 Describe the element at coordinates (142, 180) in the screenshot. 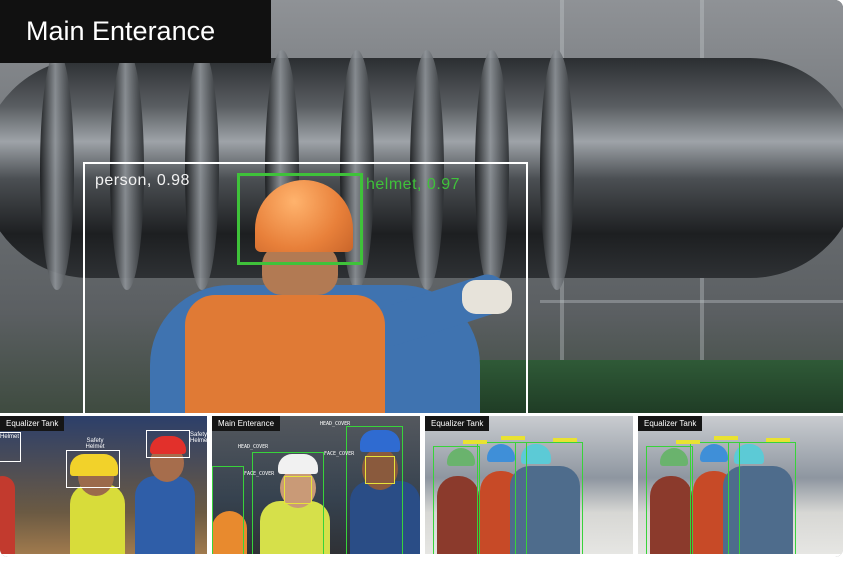

I see `person-detection-label: person, 0.98` at that location.